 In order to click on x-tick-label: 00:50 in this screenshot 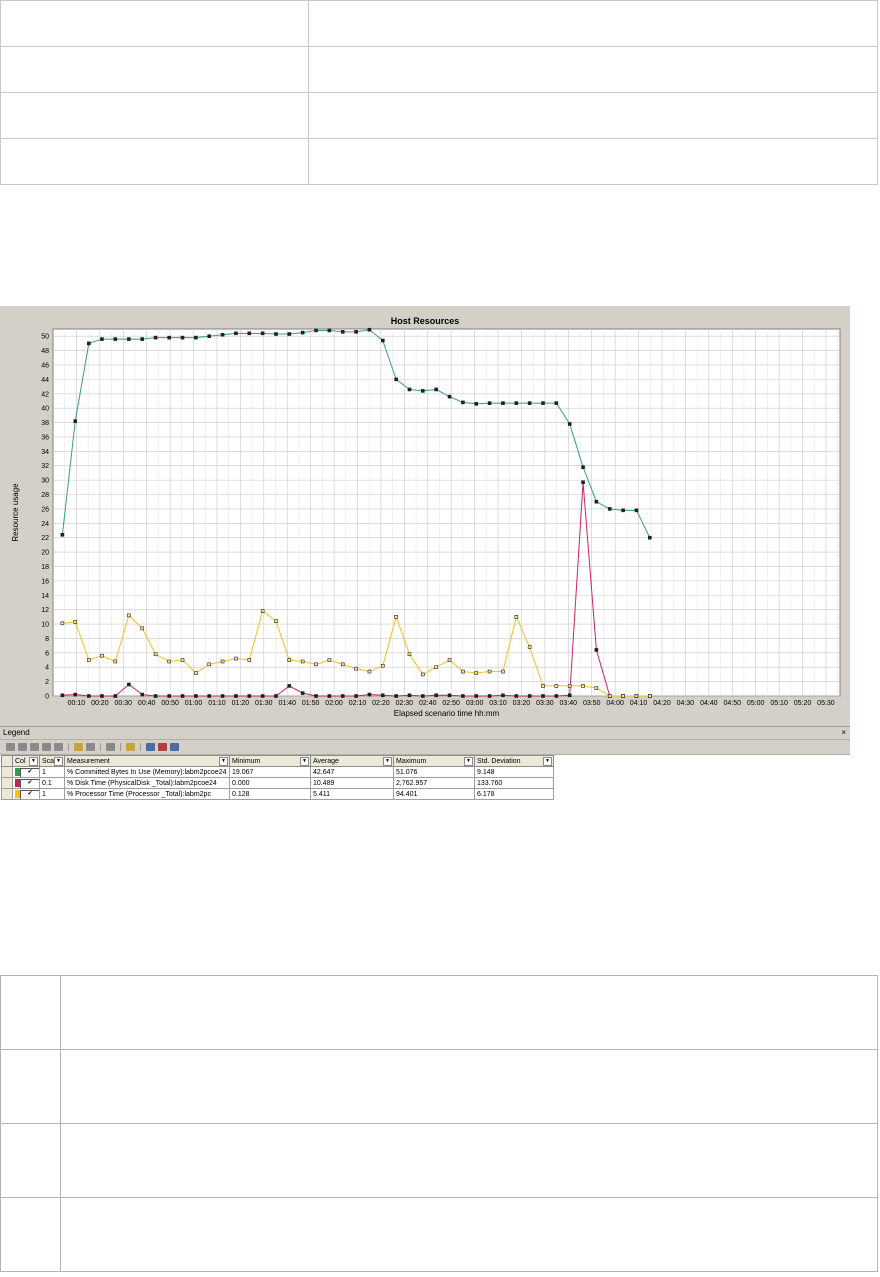, I will do `click(170, 703)`.